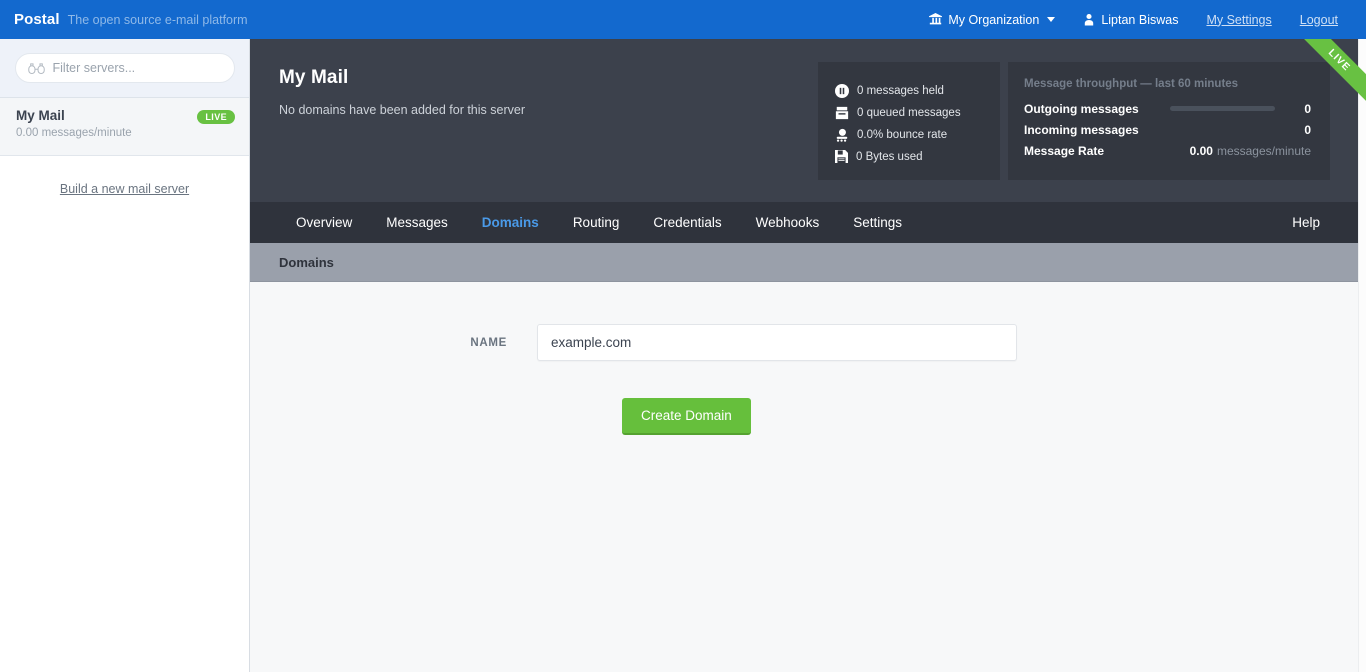 The image size is (1366, 672). I want to click on tab-settings: Settings, so click(877, 222).